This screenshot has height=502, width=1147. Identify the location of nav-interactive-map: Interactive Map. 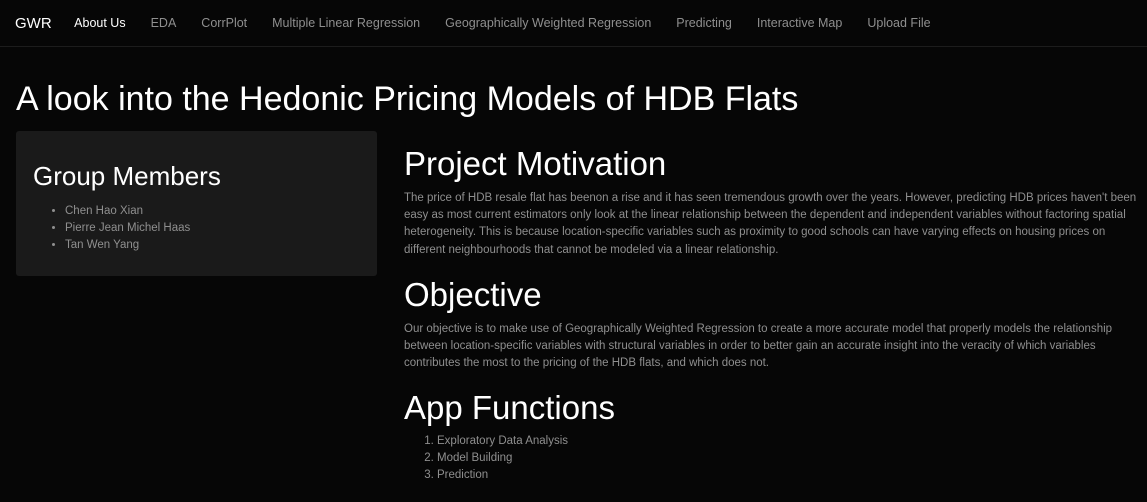
(799, 23).